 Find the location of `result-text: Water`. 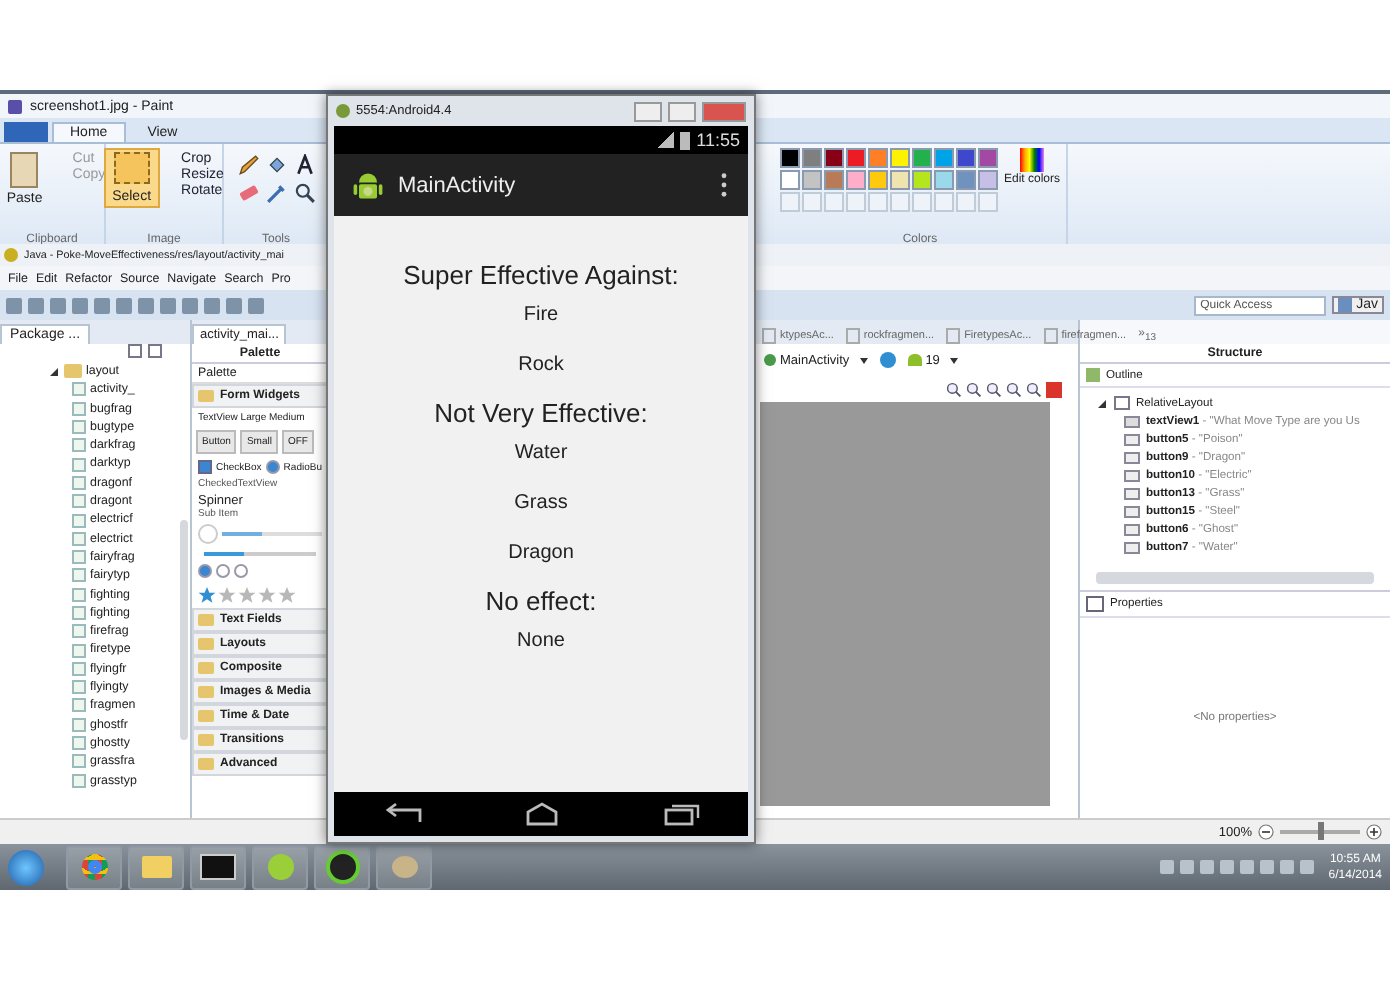

result-text: Water is located at coordinates (541, 453).